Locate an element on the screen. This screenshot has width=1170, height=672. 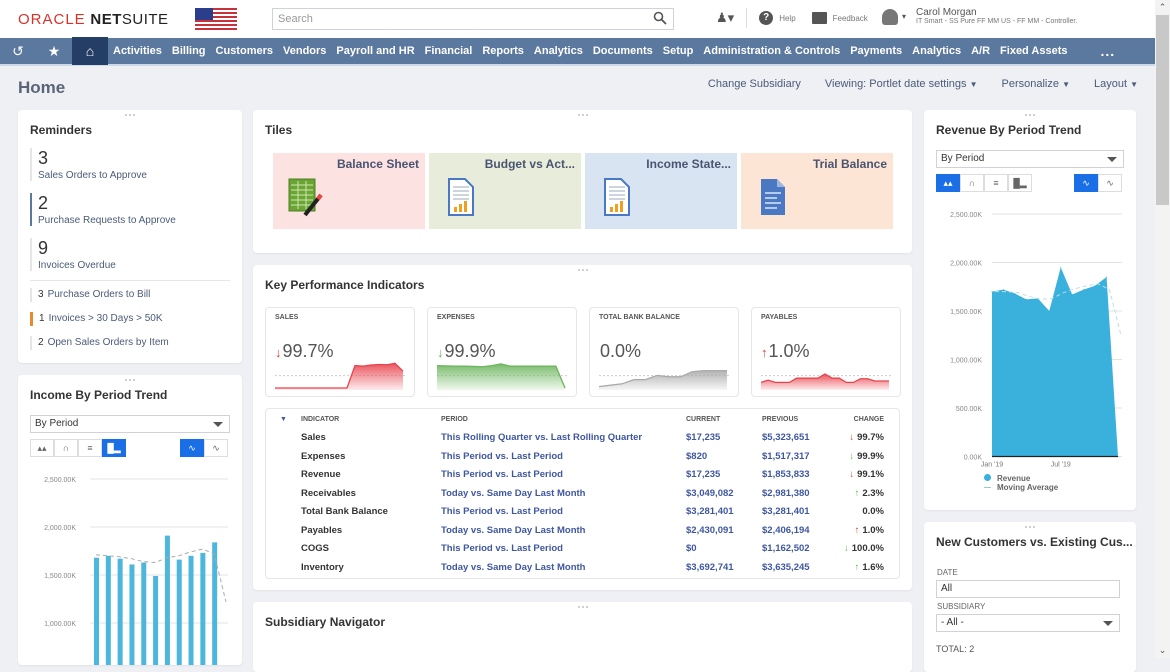
kpi-card-expenses: EXPENSES ↓99.9% is located at coordinates (502, 352).